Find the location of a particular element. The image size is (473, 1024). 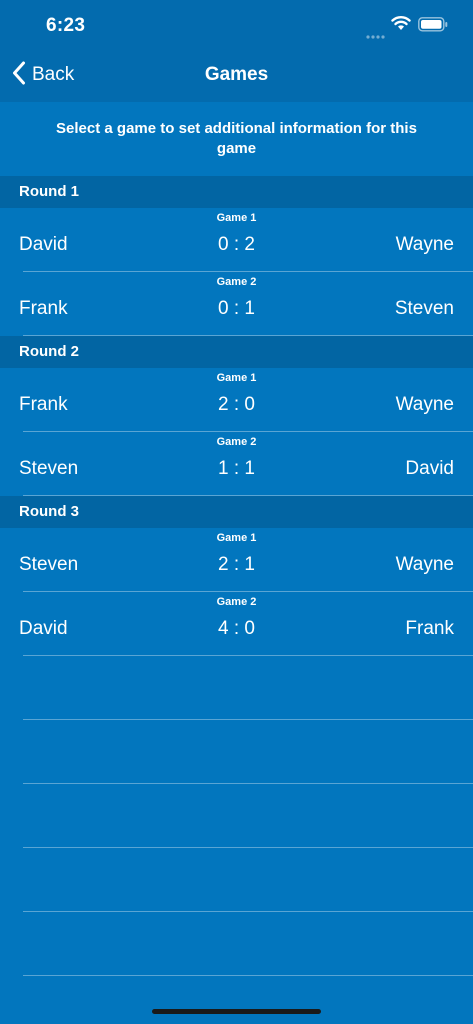

round-header: Round 2 is located at coordinates (236, 352).